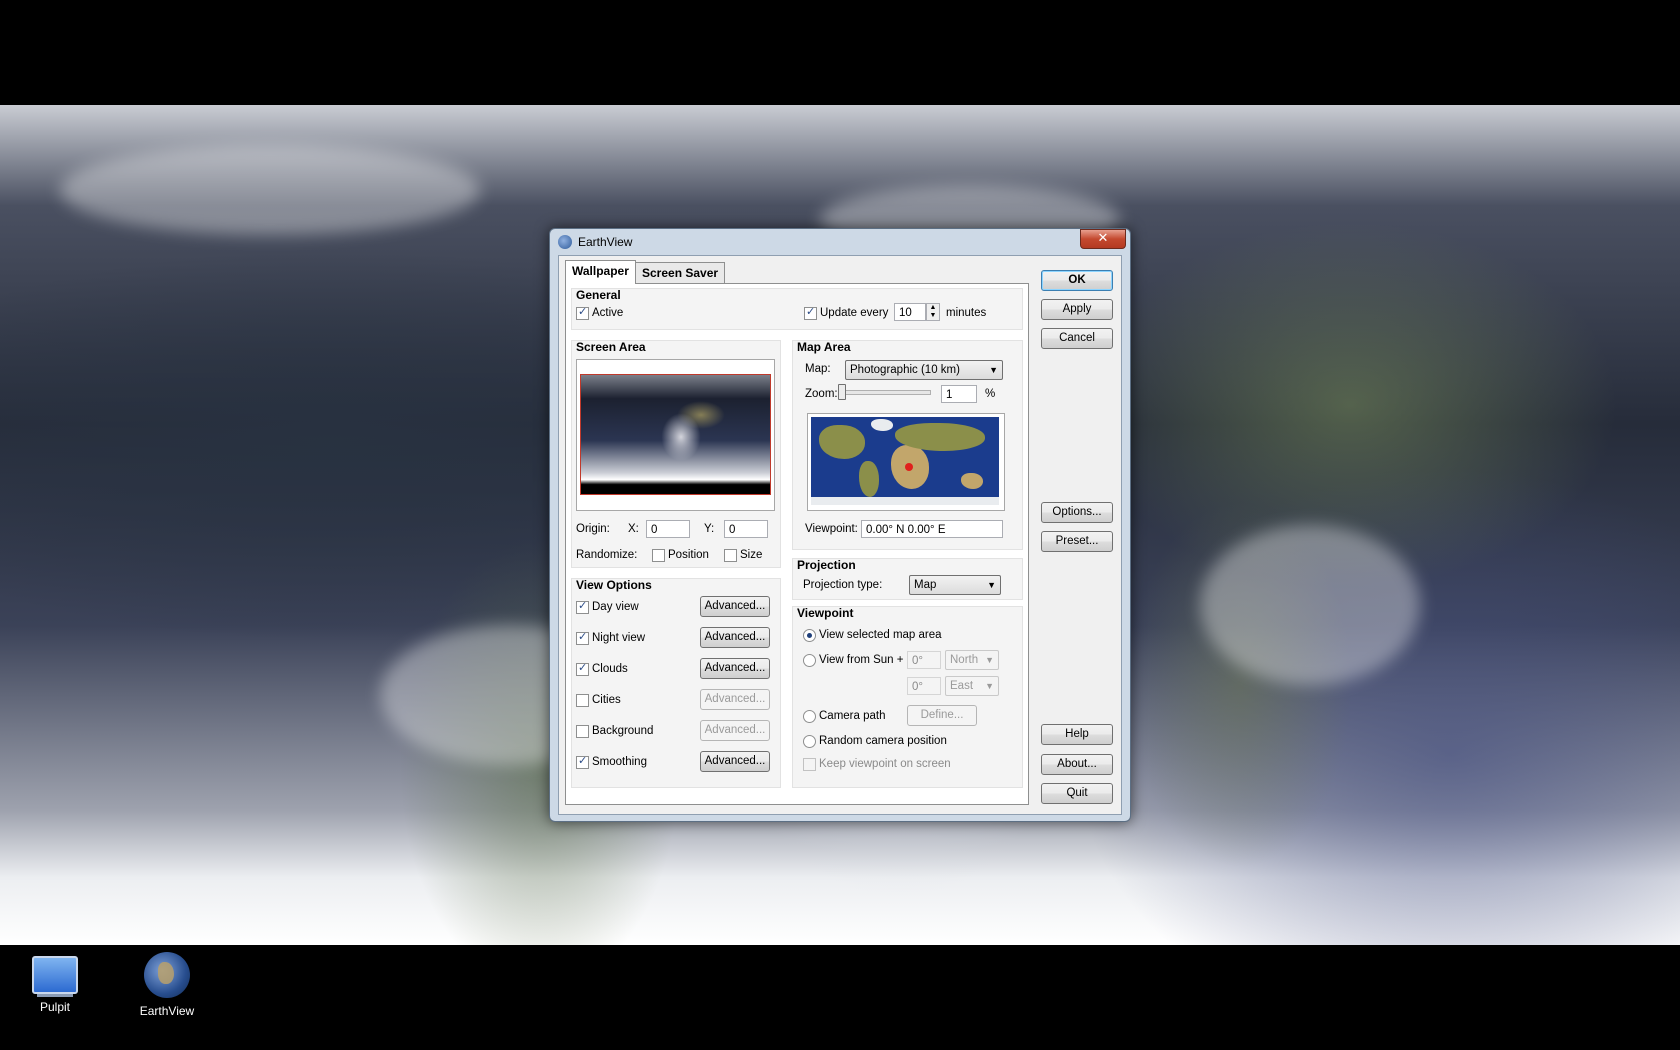 The image size is (1680, 1050). Describe the element at coordinates (730, 555) in the screenshot. I see `randomize-size-checkbox` at that location.